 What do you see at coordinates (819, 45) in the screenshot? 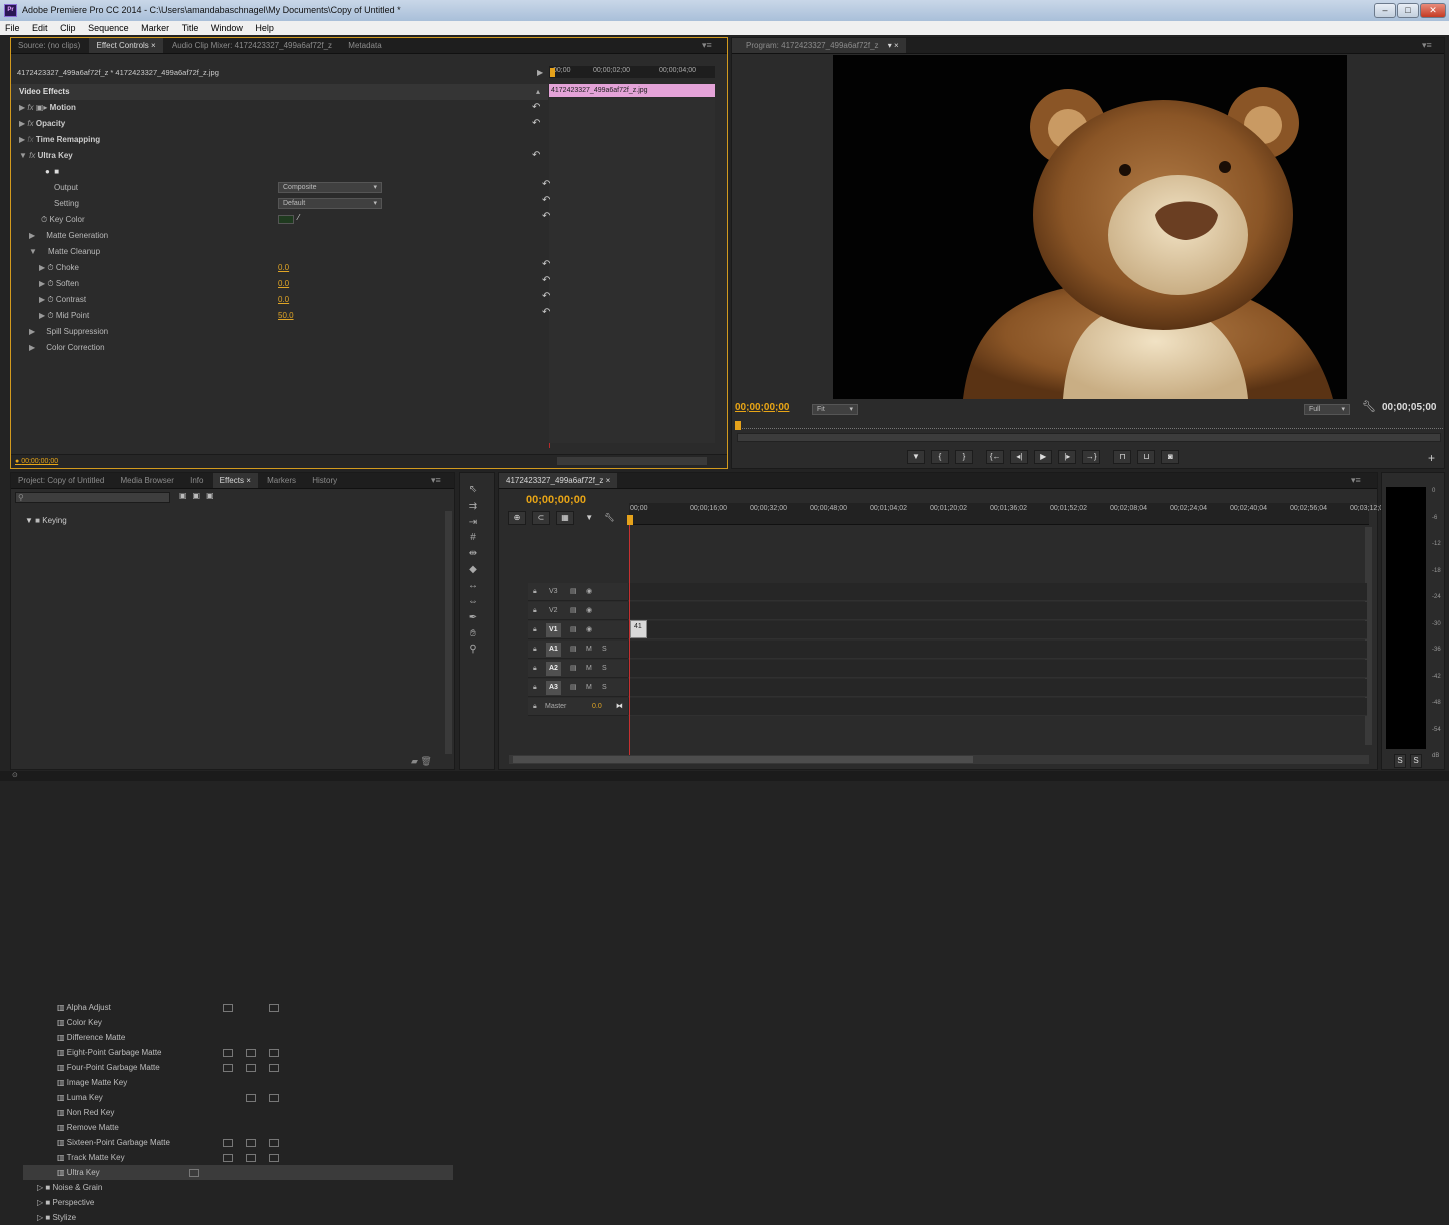
I see `tab-program: Program: 4172423327_499a6af72f_z ▾ ×` at bounding box center [819, 45].